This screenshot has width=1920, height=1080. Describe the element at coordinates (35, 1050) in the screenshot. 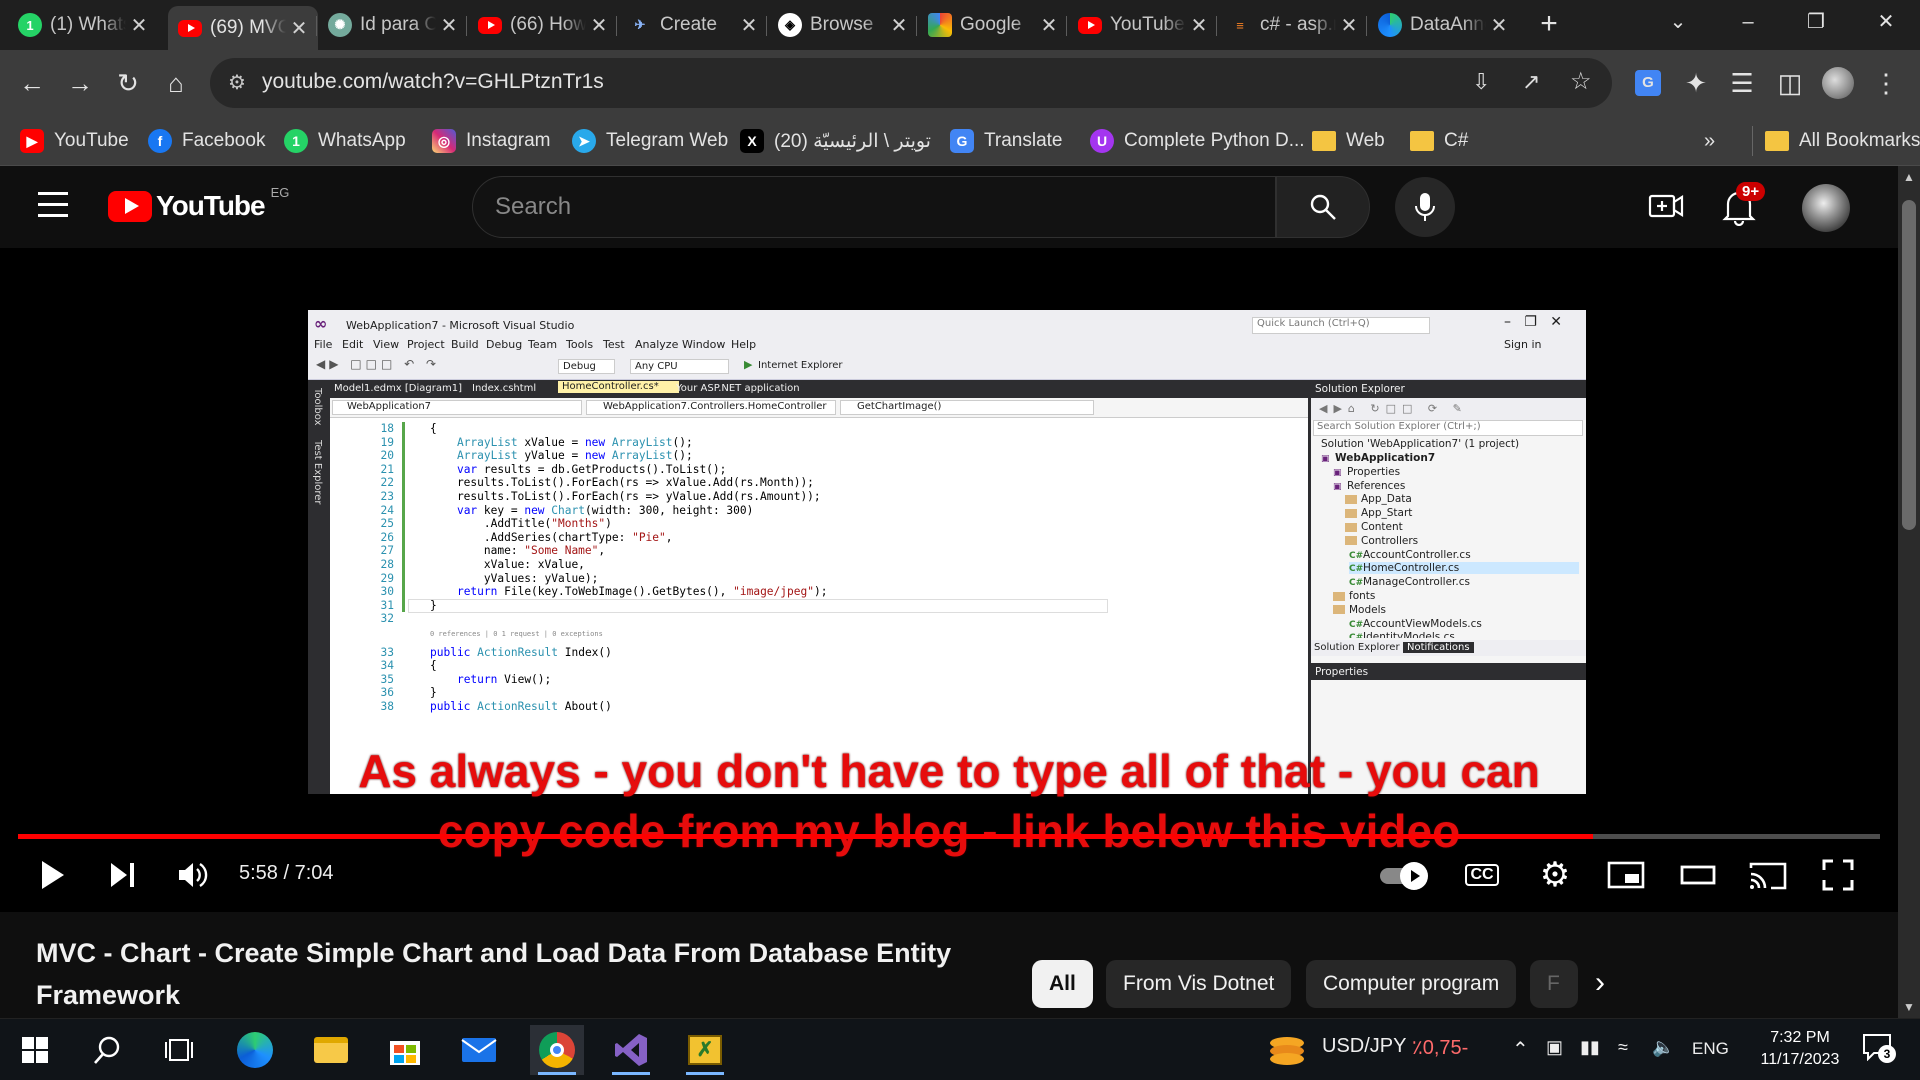

I see `start-button` at that location.